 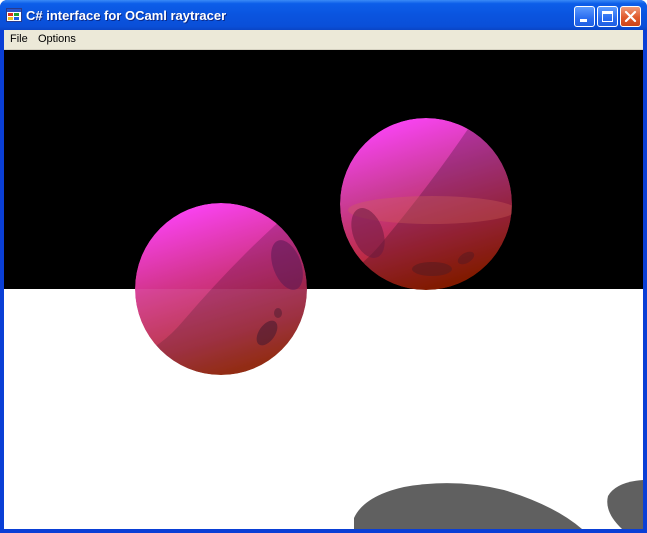 What do you see at coordinates (583, 20) in the screenshot?
I see `minimize-icon` at bounding box center [583, 20].